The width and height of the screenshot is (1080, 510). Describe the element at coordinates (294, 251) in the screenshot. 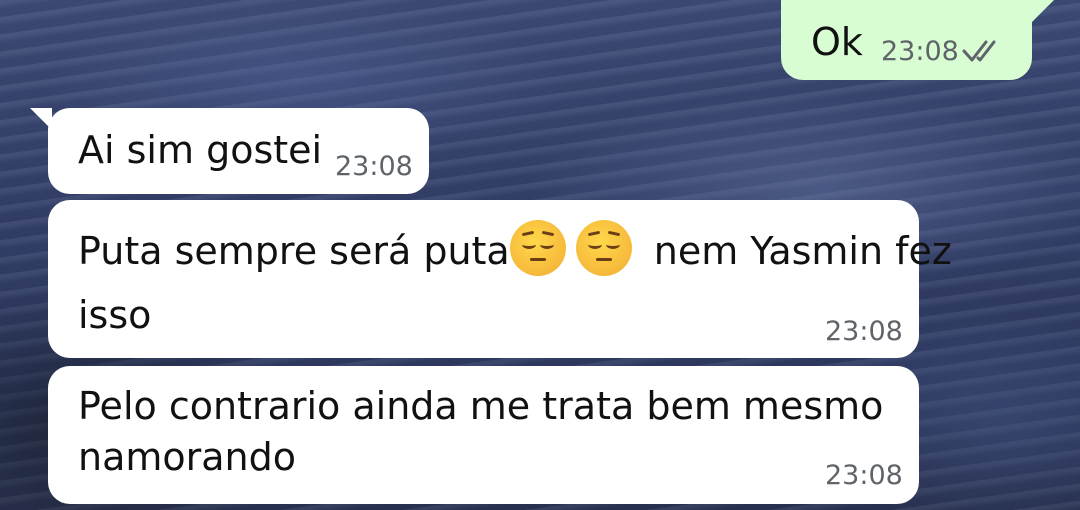

I see `message-text-segment: Puta sempre será puta` at that location.